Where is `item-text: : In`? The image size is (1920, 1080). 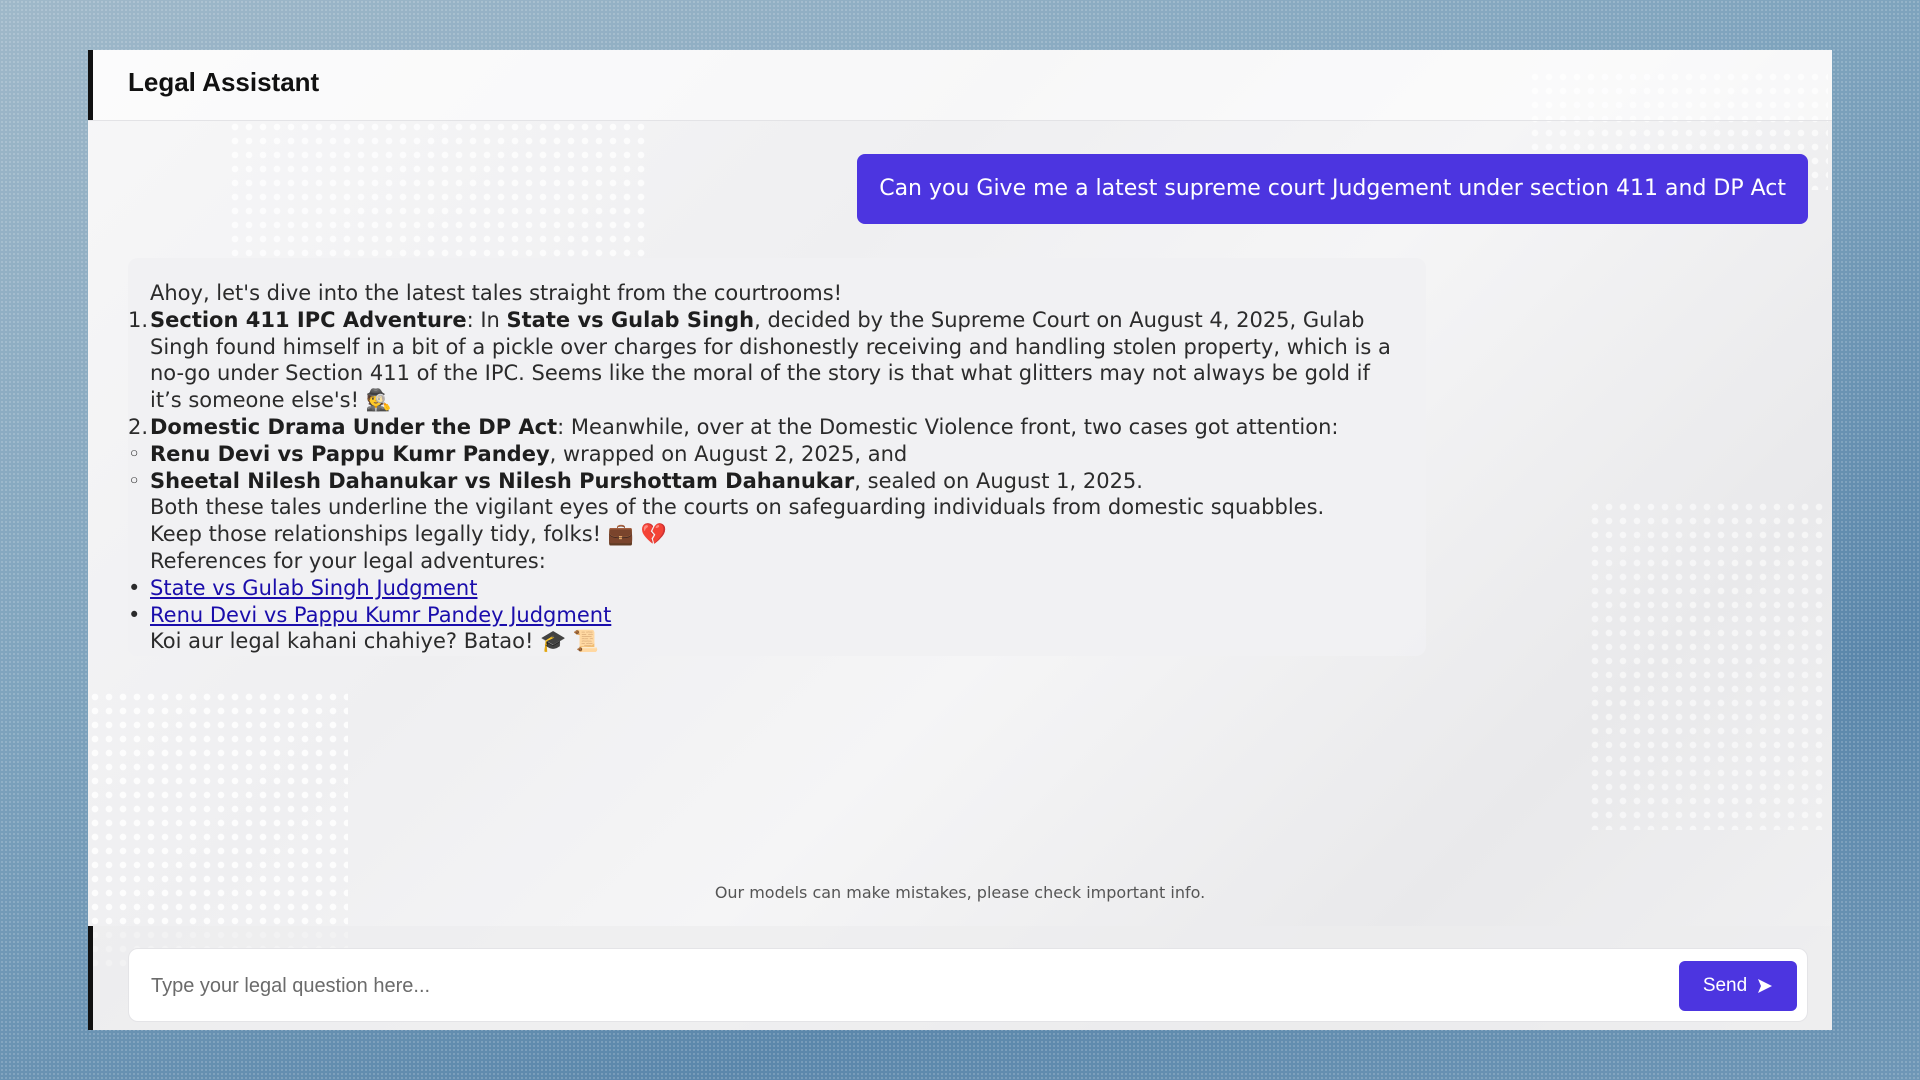 item-text: : In is located at coordinates (486, 319).